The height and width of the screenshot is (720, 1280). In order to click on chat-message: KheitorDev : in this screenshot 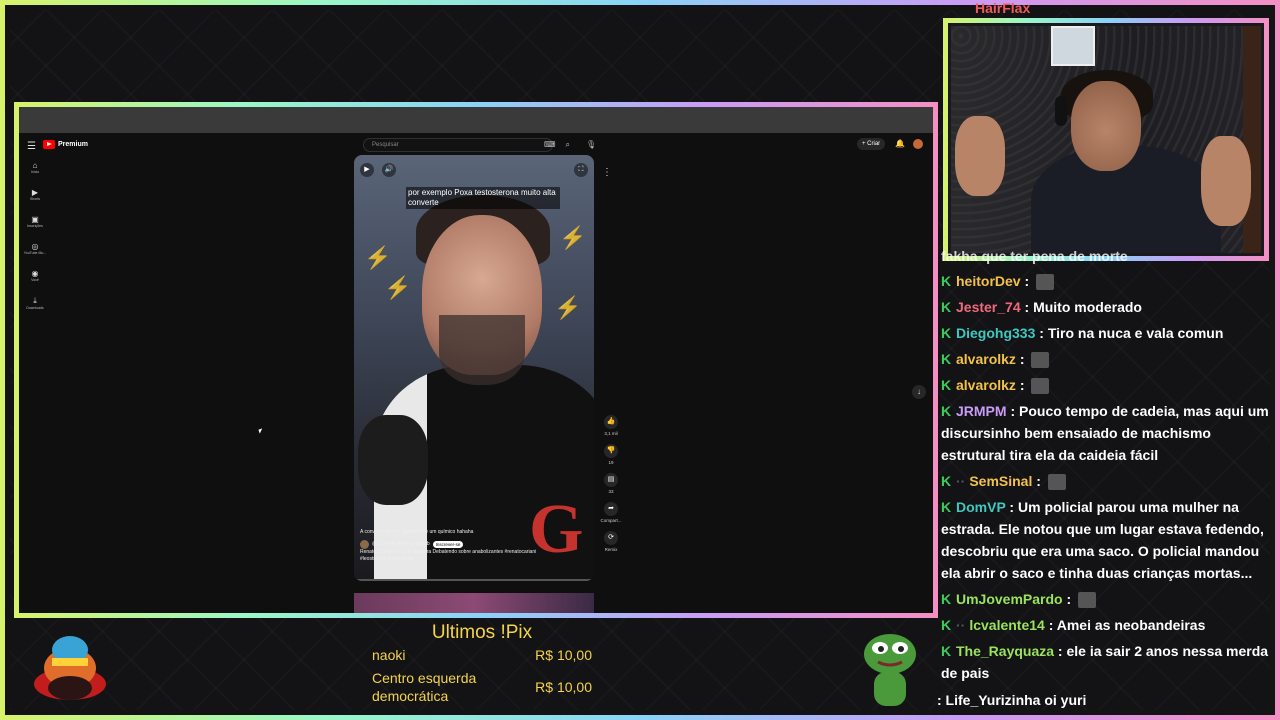, I will do `click(1107, 281)`.